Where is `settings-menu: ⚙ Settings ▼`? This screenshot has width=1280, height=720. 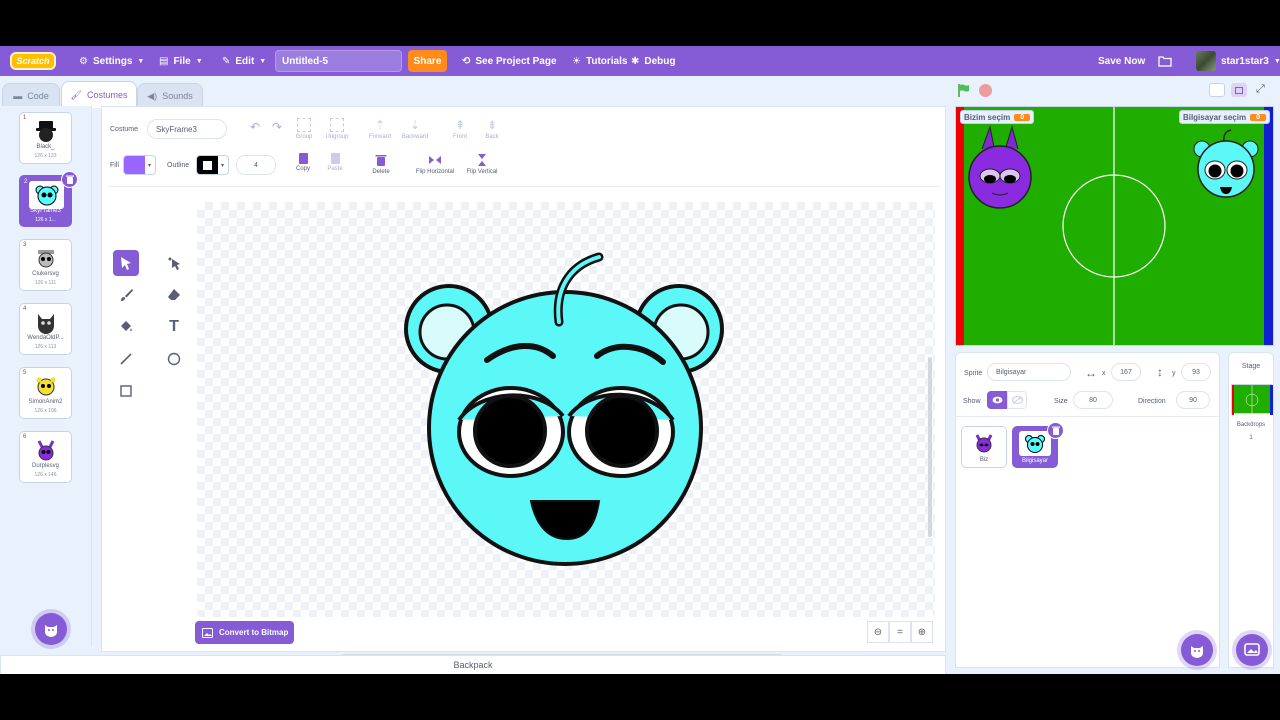
settings-menu: ⚙ Settings ▼ is located at coordinates (111, 61).